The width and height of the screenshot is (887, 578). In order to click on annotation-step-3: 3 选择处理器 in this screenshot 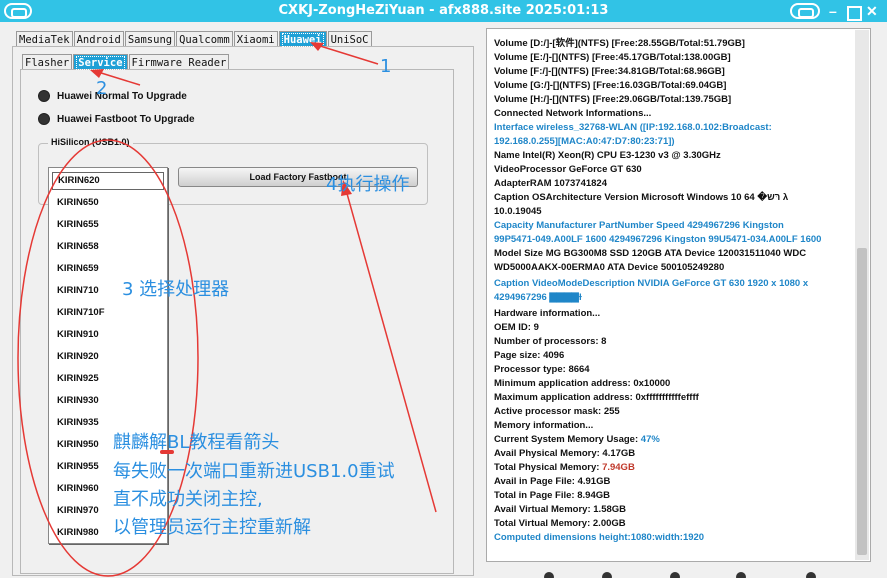, I will do `click(176, 289)`.